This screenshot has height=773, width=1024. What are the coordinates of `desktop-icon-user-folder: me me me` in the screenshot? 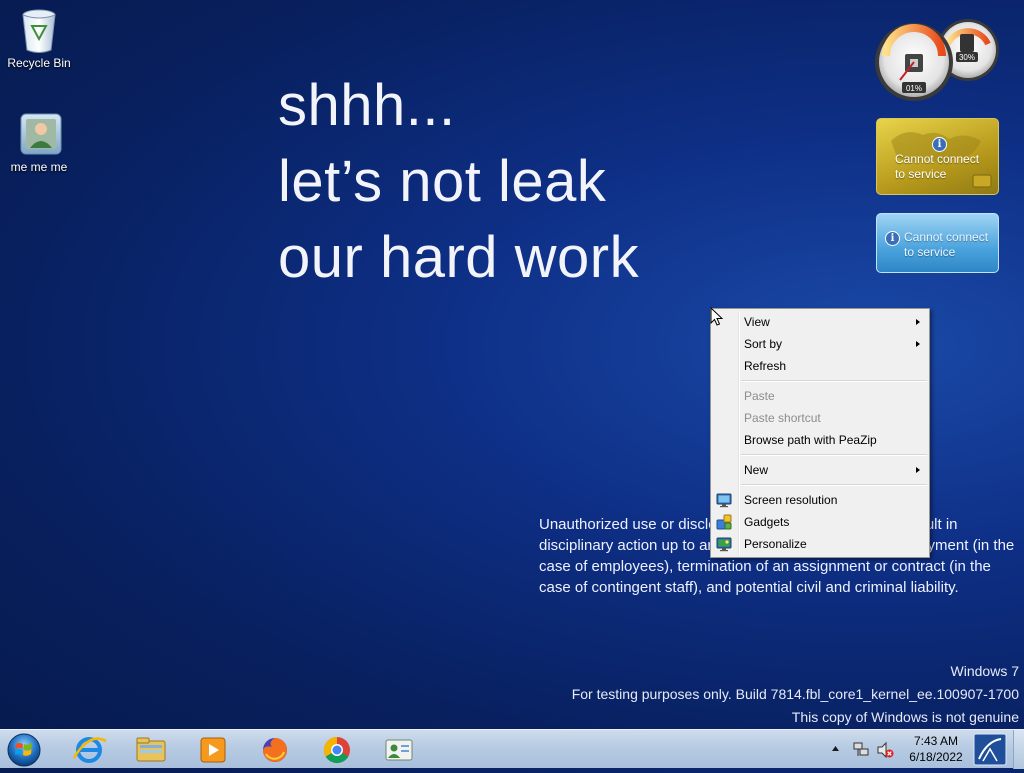 It's located at (39, 143).